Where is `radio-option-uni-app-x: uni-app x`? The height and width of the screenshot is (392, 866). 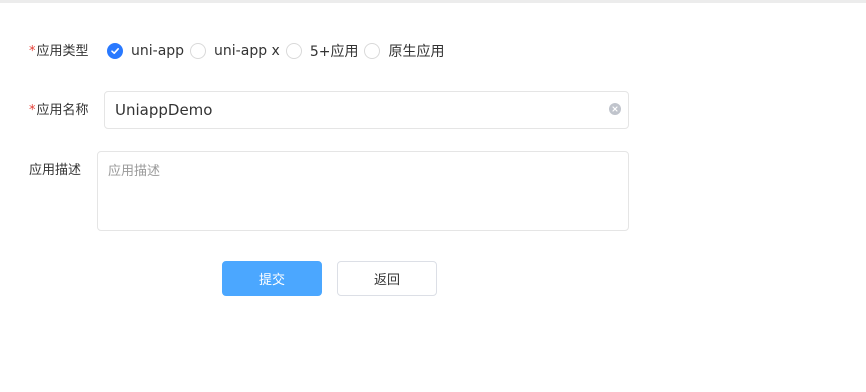
radio-option-uni-app-x: uni-app x is located at coordinates (238, 51).